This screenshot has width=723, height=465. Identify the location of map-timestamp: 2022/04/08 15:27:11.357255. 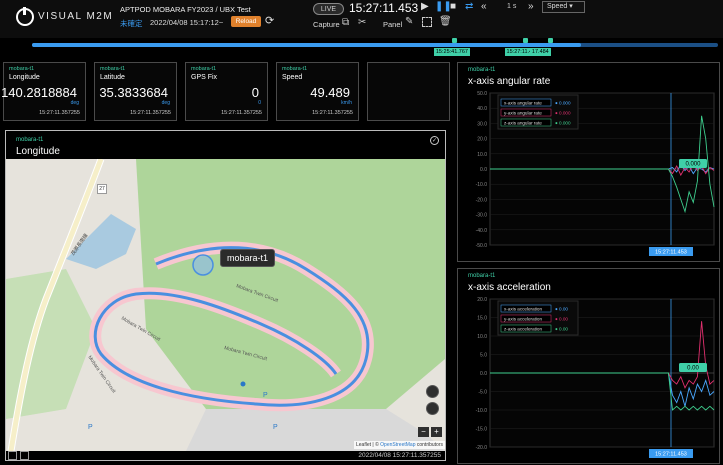
(399, 455).